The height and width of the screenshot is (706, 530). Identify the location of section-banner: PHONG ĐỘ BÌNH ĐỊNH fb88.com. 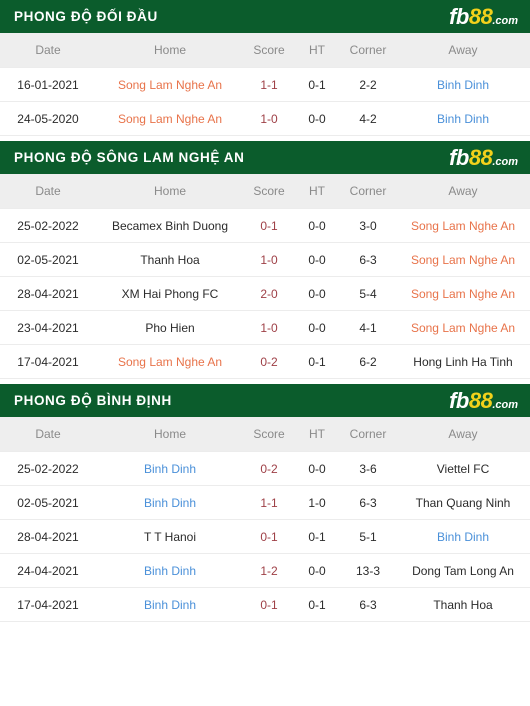
(265, 400).